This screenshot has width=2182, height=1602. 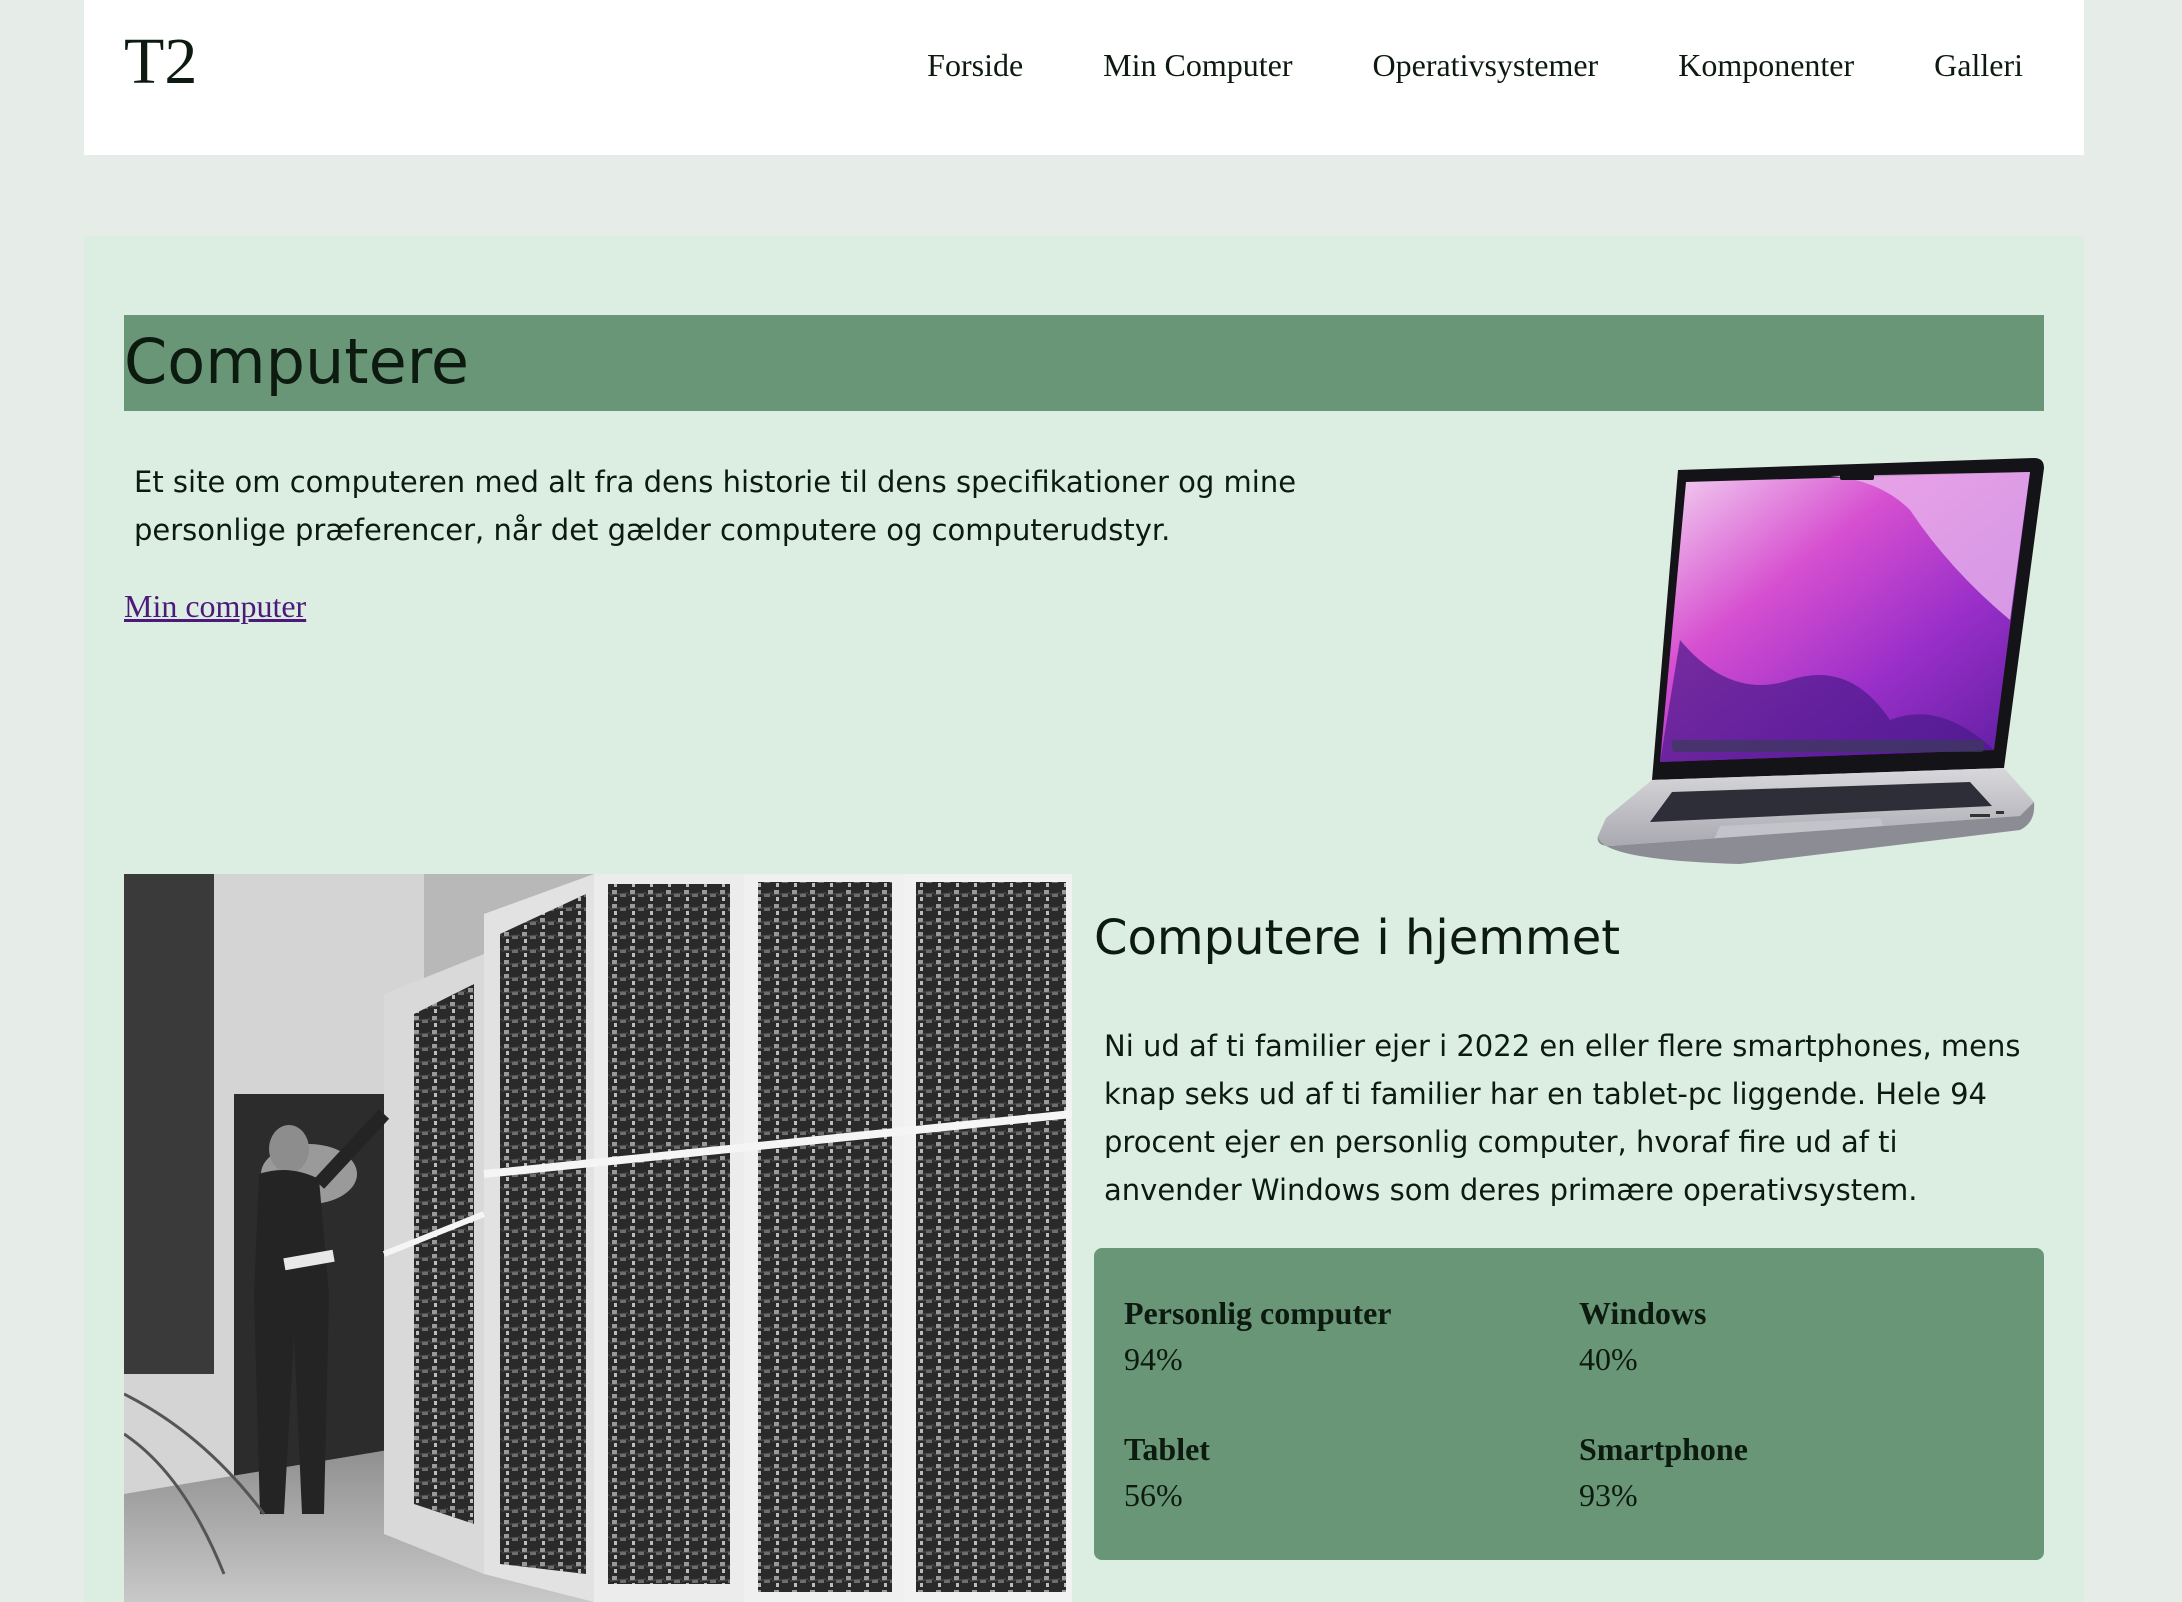 I want to click on home-section-title: Computere i hjemmet, so click(x=1357, y=938).